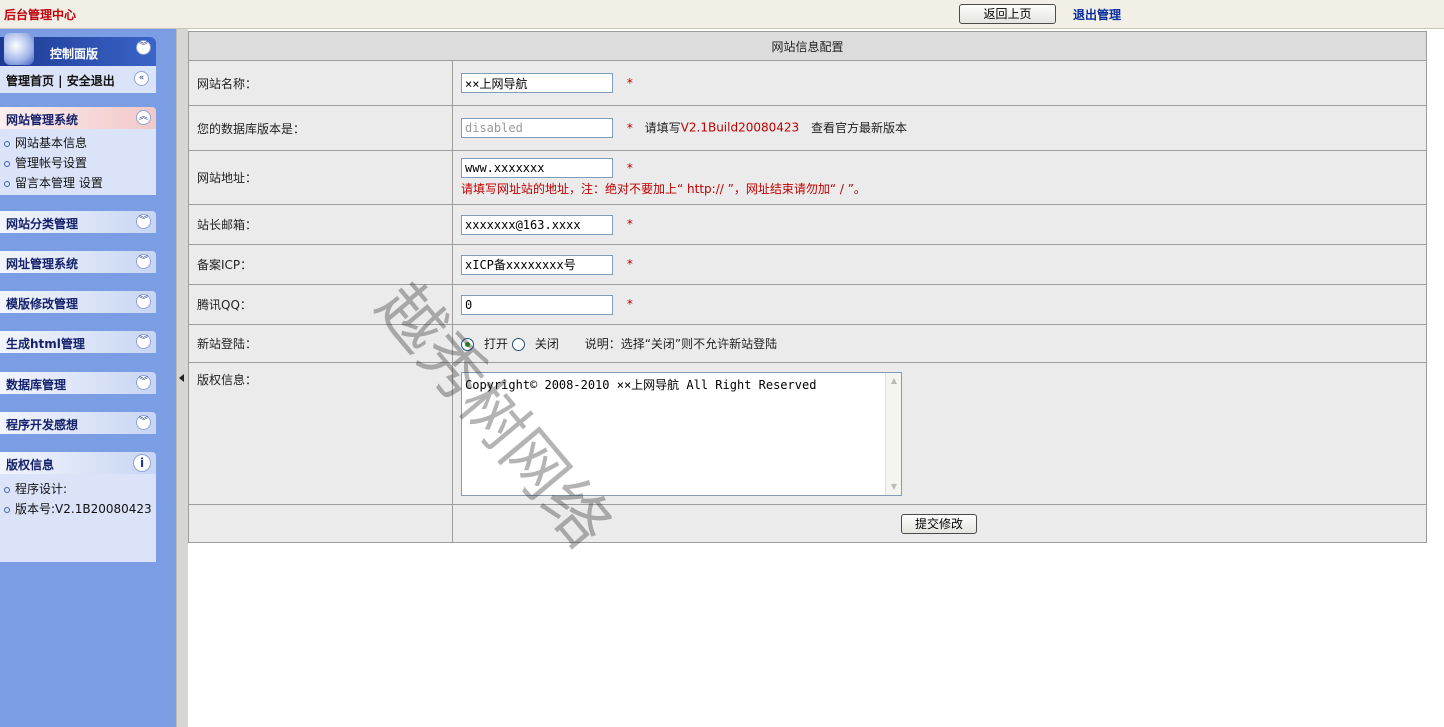 The height and width of the screenshot is (727, 1444). I want to click on submit-button: 提交修改, so click(939, 523).